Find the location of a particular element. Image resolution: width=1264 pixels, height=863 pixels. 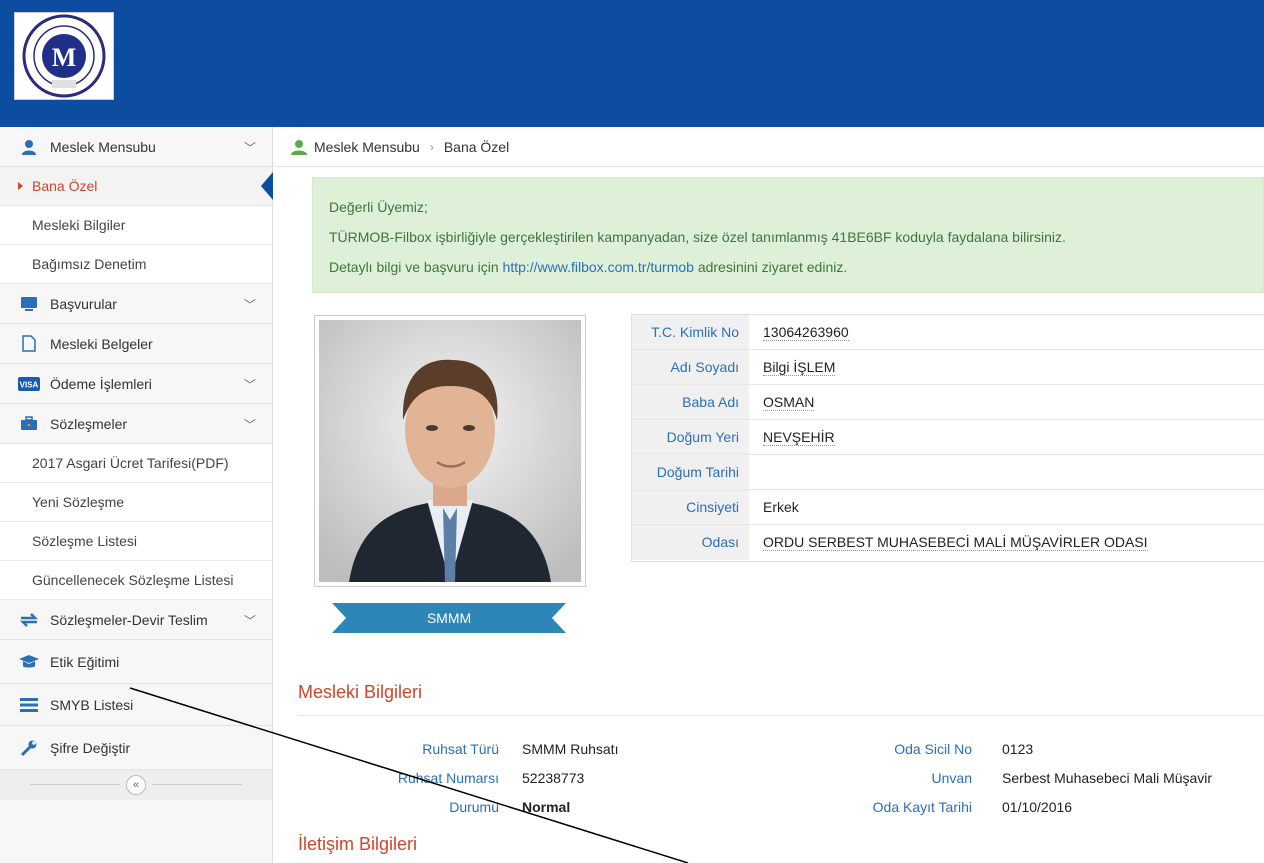

sidebar-item-meslek-mensubu: Meslek Mensubu ﹀ is located at coordinates (136, 147).